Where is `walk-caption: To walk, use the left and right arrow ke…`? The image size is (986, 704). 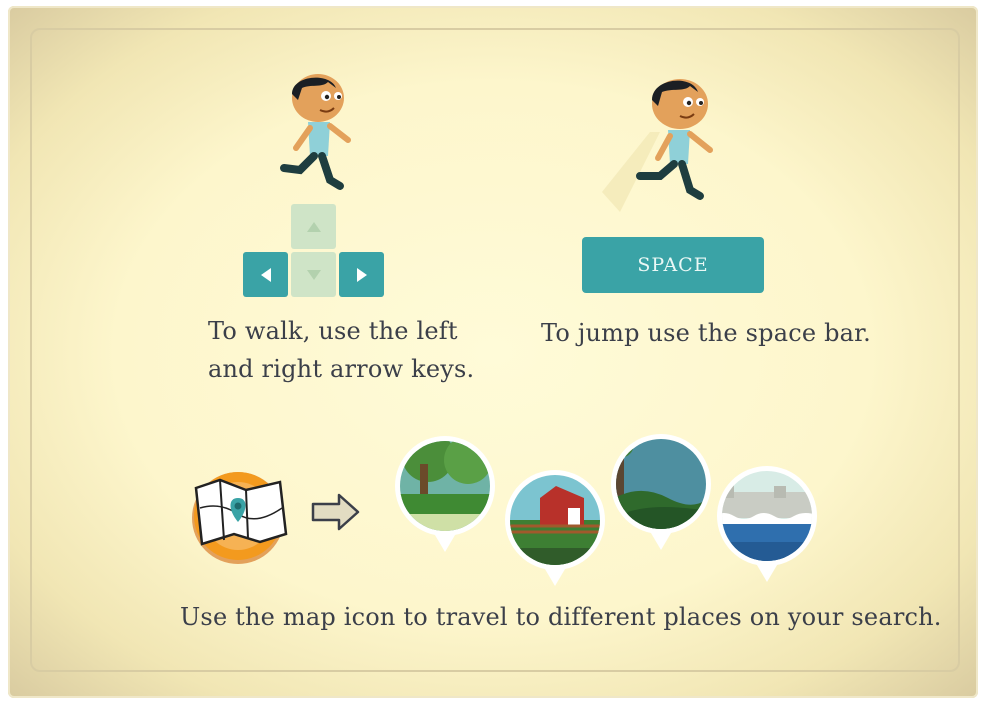
walk-caption: To walk, use the left and right arrow ke… is located at coordinates (341, 350).